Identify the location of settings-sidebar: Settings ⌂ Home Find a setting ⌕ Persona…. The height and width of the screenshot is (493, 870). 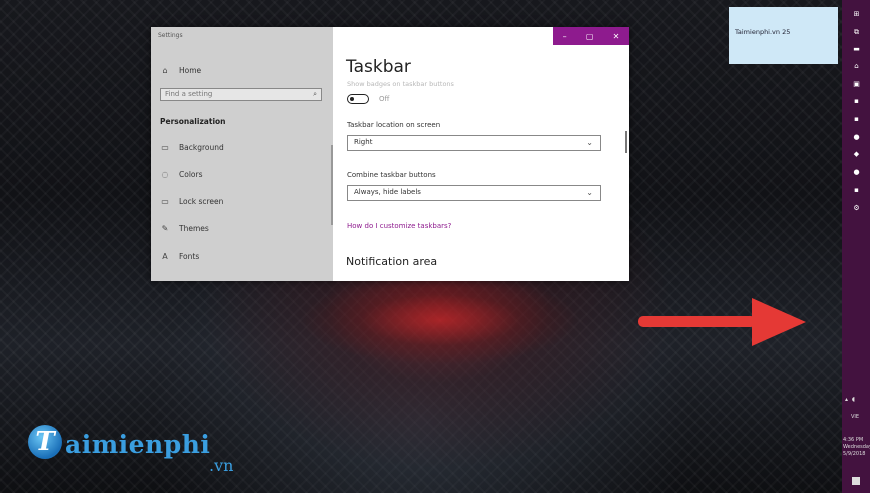
(242, 154).